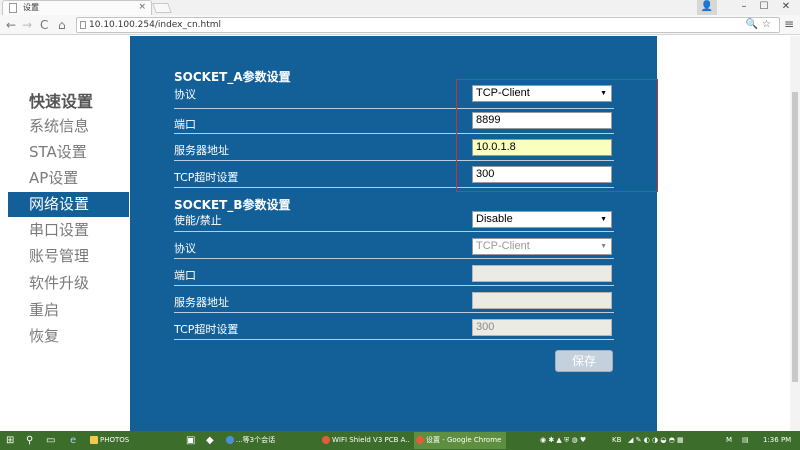  Describe the element at coordinates (707, 7) in the screenshot. I see `user-icon: 👤` at that location.